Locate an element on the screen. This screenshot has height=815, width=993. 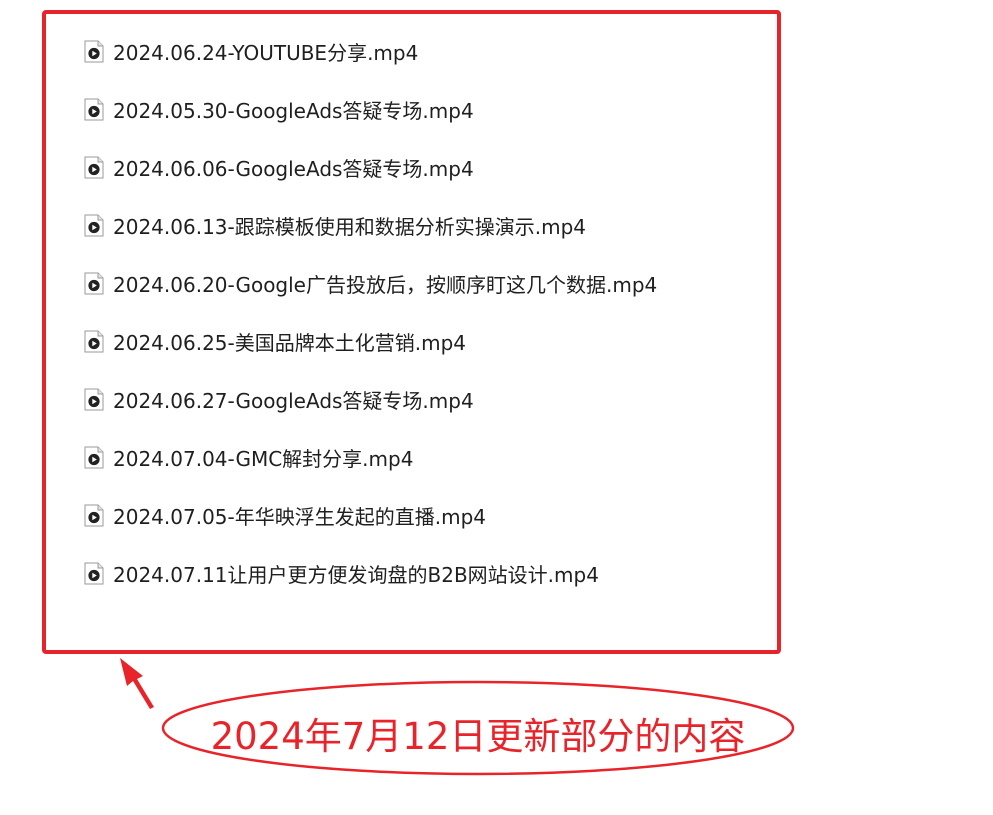
file-item: 2024.07.05-年华映浮生发起的直播.mp4 is located at coordinates (370, 515).